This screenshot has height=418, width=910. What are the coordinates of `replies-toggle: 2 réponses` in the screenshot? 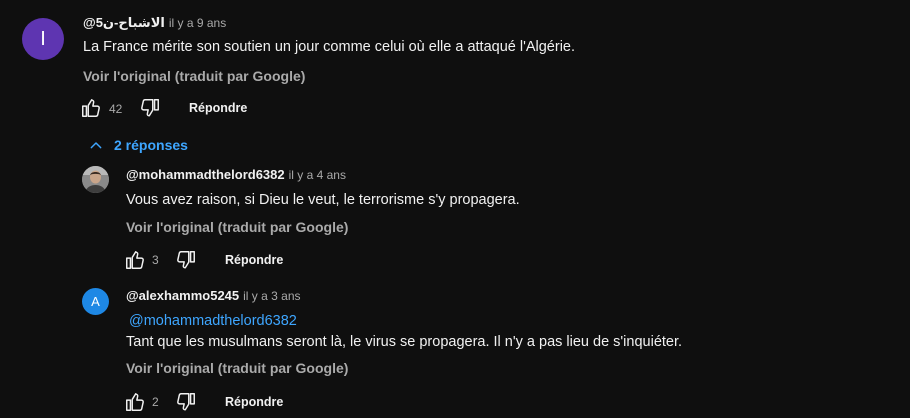 It's located at (138, 145).